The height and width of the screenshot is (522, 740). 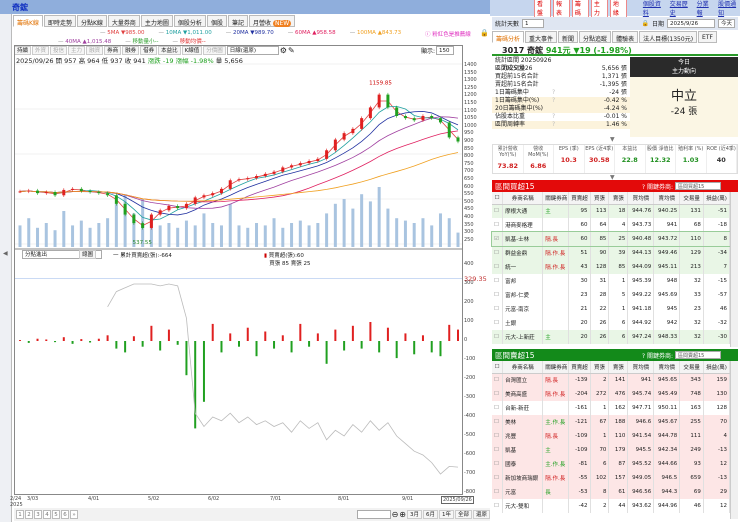 I want to click on key-broker-select: 區間買超15, so click(x=698, y=186).